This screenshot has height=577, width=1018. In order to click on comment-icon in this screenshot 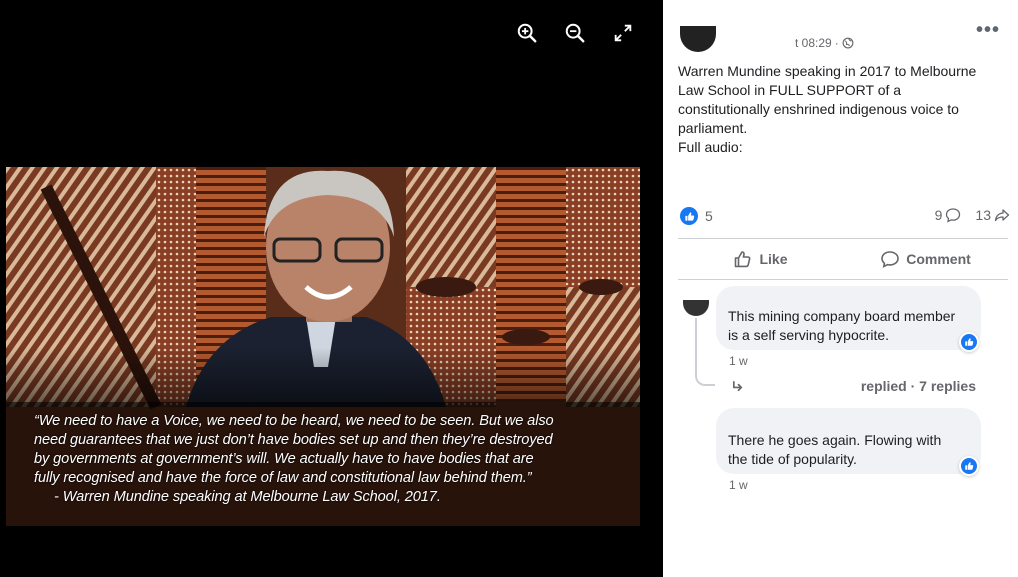, I will do `click(890, 259)`.